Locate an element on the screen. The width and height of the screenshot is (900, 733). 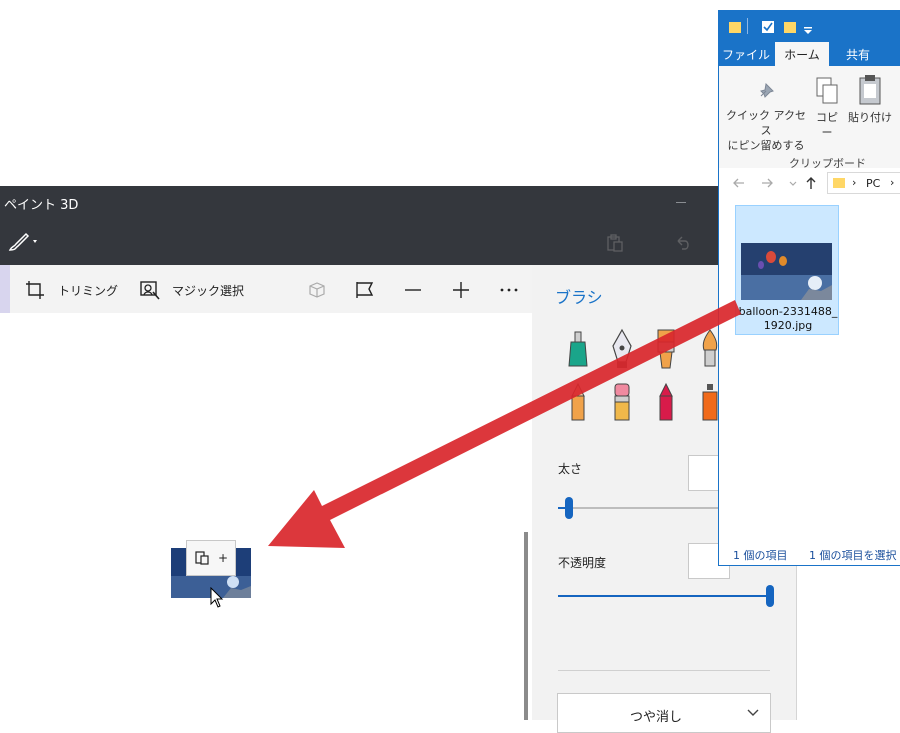
tab-share: 共有 is located at coordinates (858, 54).